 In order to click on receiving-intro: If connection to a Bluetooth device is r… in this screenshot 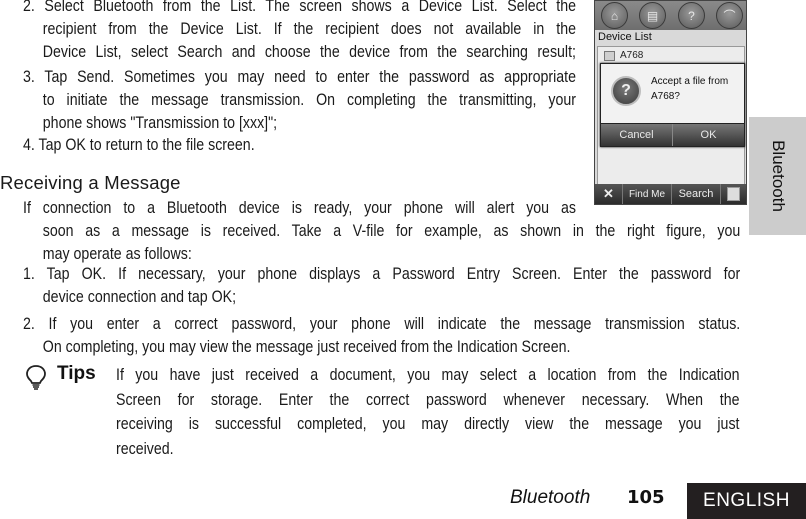, I will do `click(381, 231)`.